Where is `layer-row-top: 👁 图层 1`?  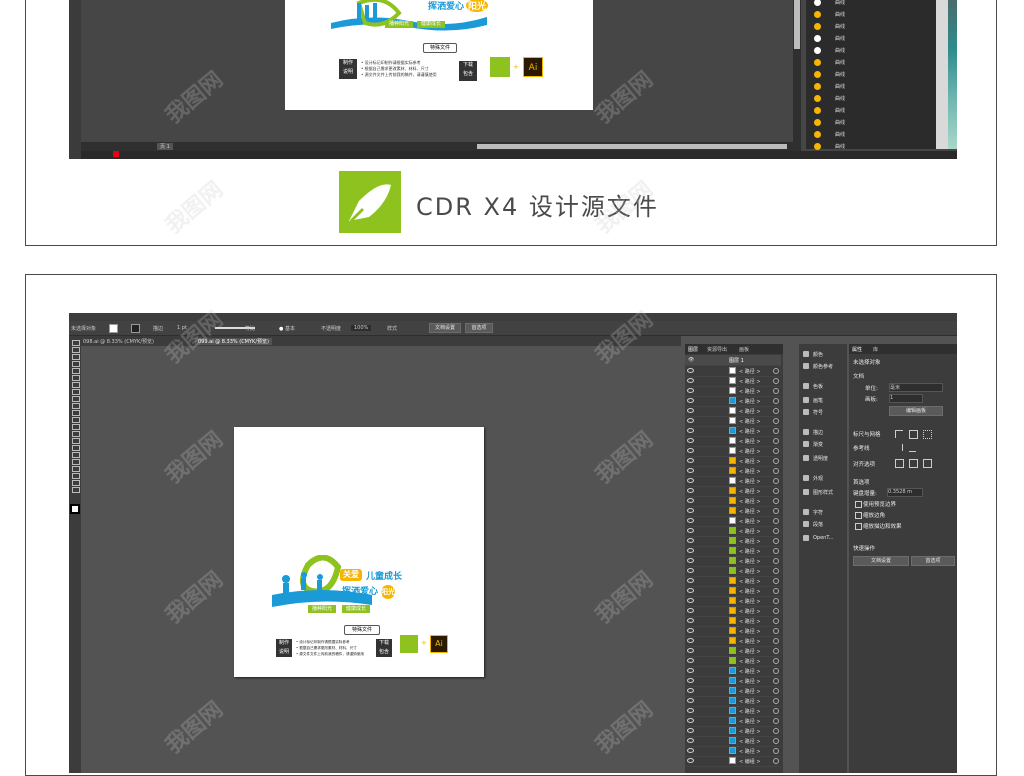 layer-row-top: 👁 图层 1 is located at coordinates (733, 360).